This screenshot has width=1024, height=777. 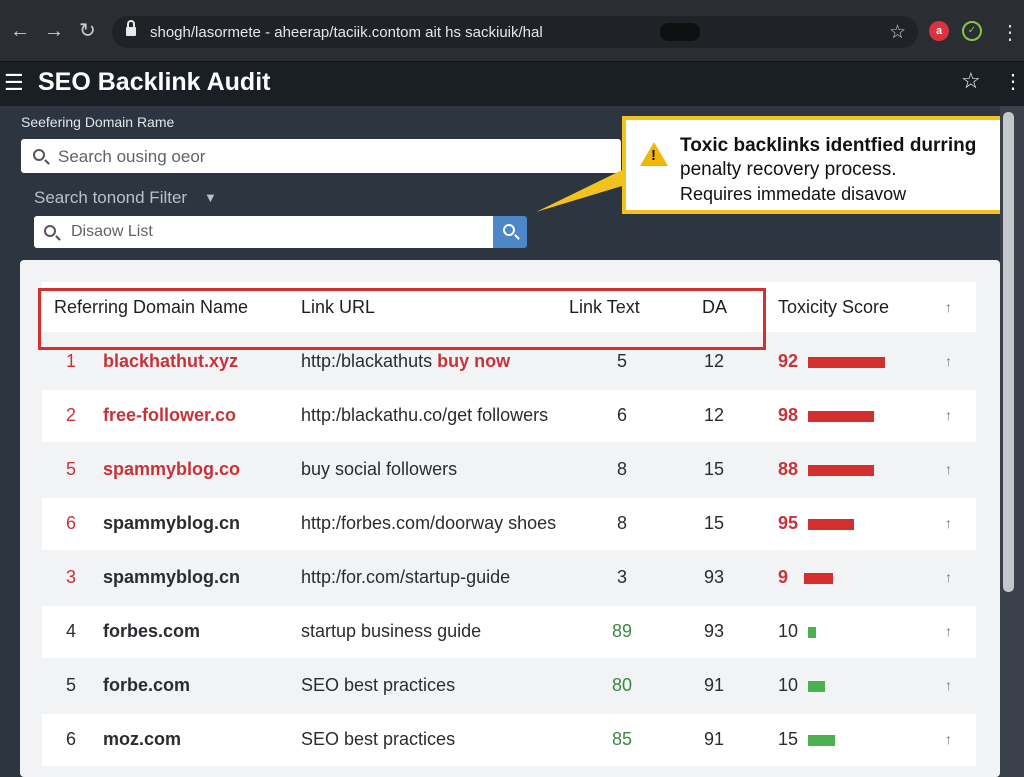 What do you see at coordinates (509, 686) in the screenshot?
I see `table-row: 5 forbe.com SEO best practices 80 91 10 ↑` at bounding box center [509, 686].